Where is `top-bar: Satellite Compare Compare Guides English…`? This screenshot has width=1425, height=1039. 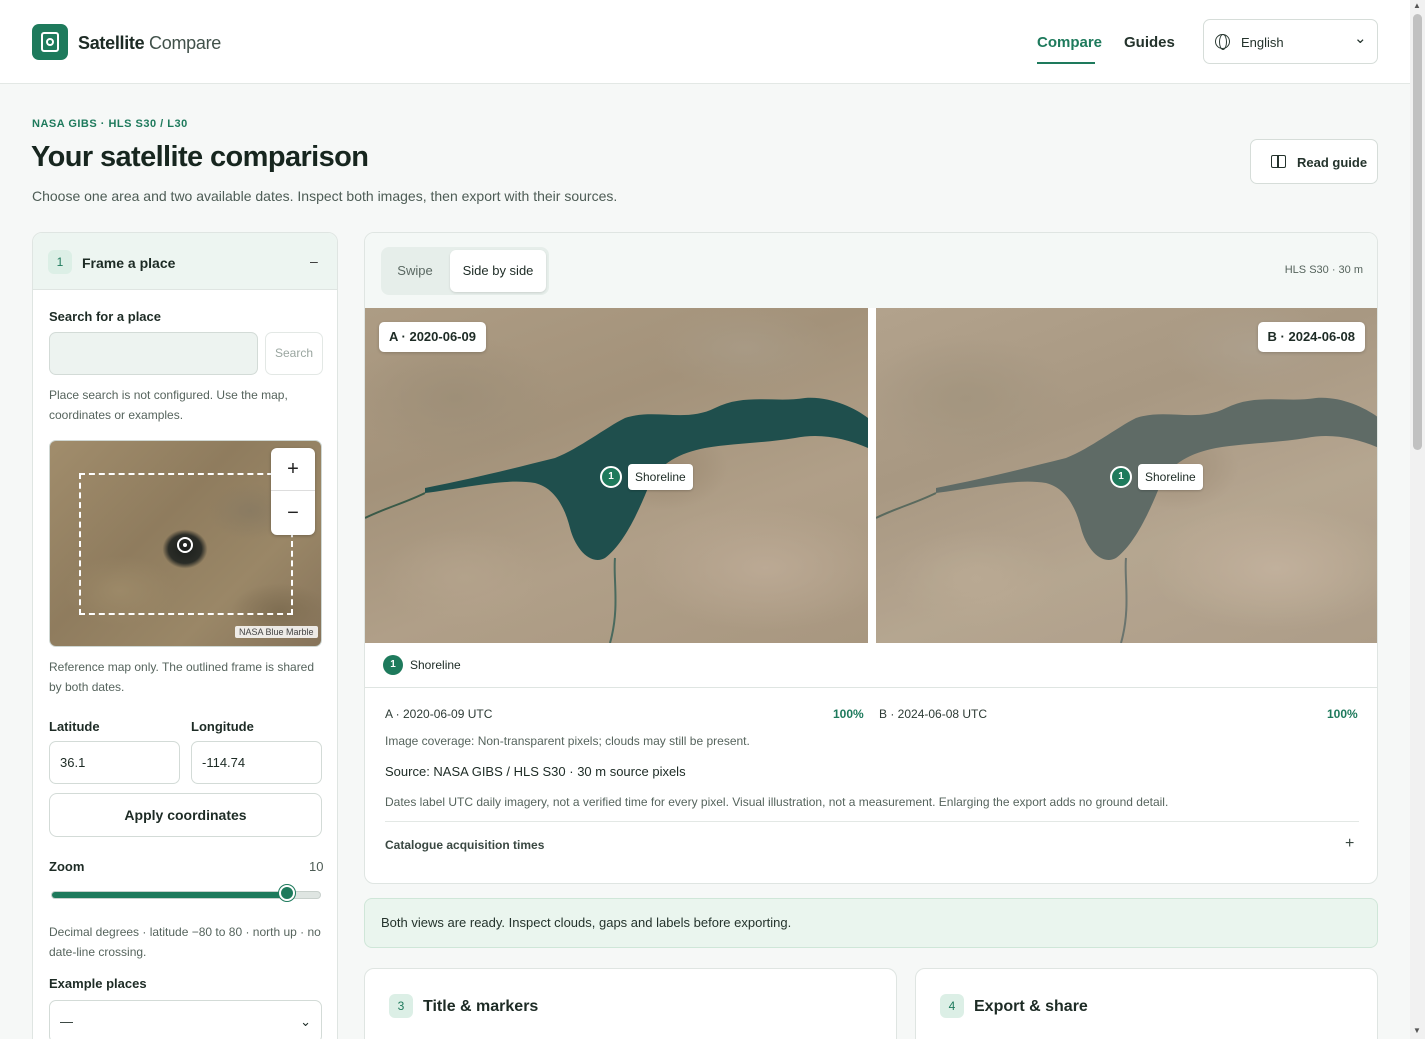
top-bar: Satellite Compare Compare Guides English… is located at coordinates (705, 42).